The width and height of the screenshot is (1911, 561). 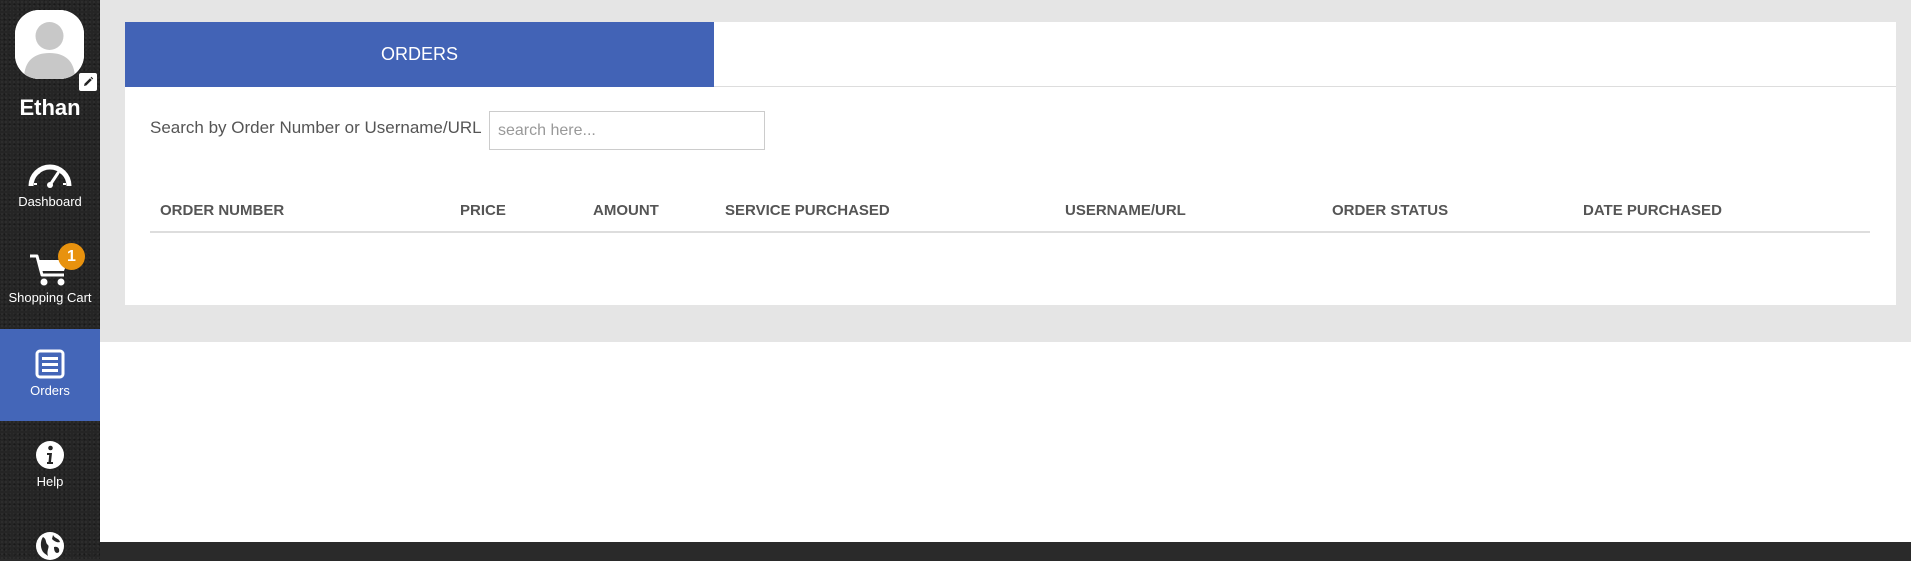 I want to click on sidebar-item-globe, so click(x=50, y=537).